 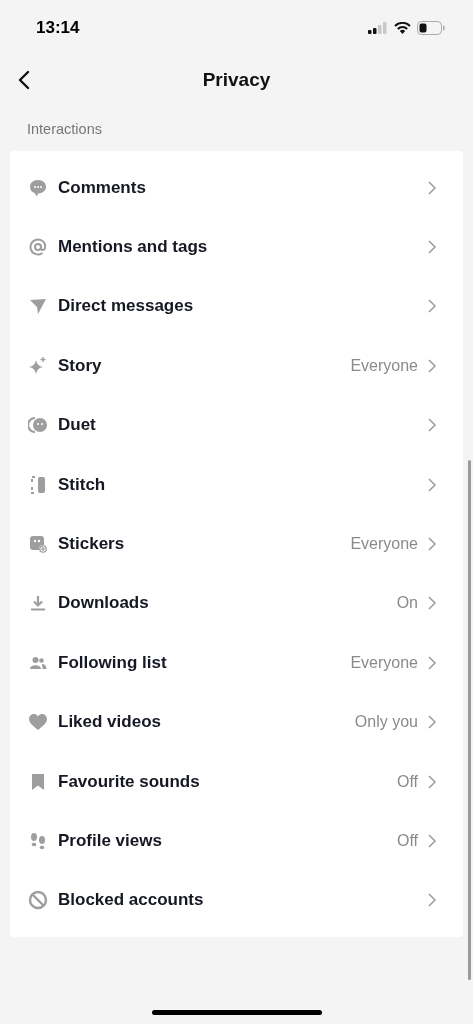 I want to click on row-label: Direct messages, so click(x=126, y=306).